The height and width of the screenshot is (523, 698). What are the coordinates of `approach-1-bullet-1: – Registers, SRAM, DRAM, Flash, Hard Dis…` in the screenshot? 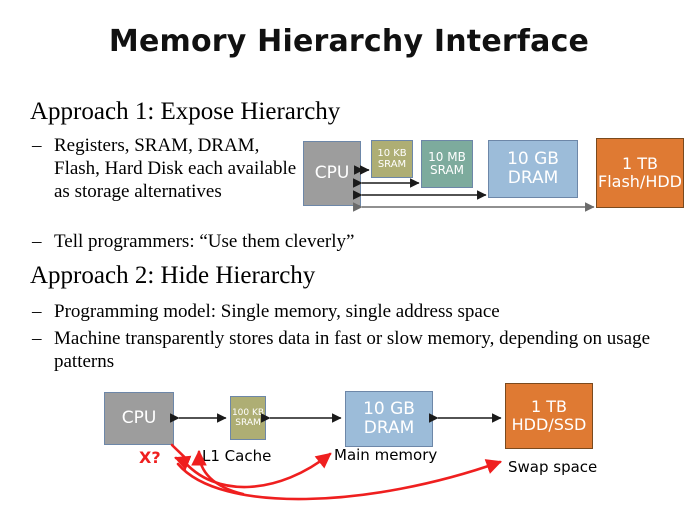 It's located at (167, 168).